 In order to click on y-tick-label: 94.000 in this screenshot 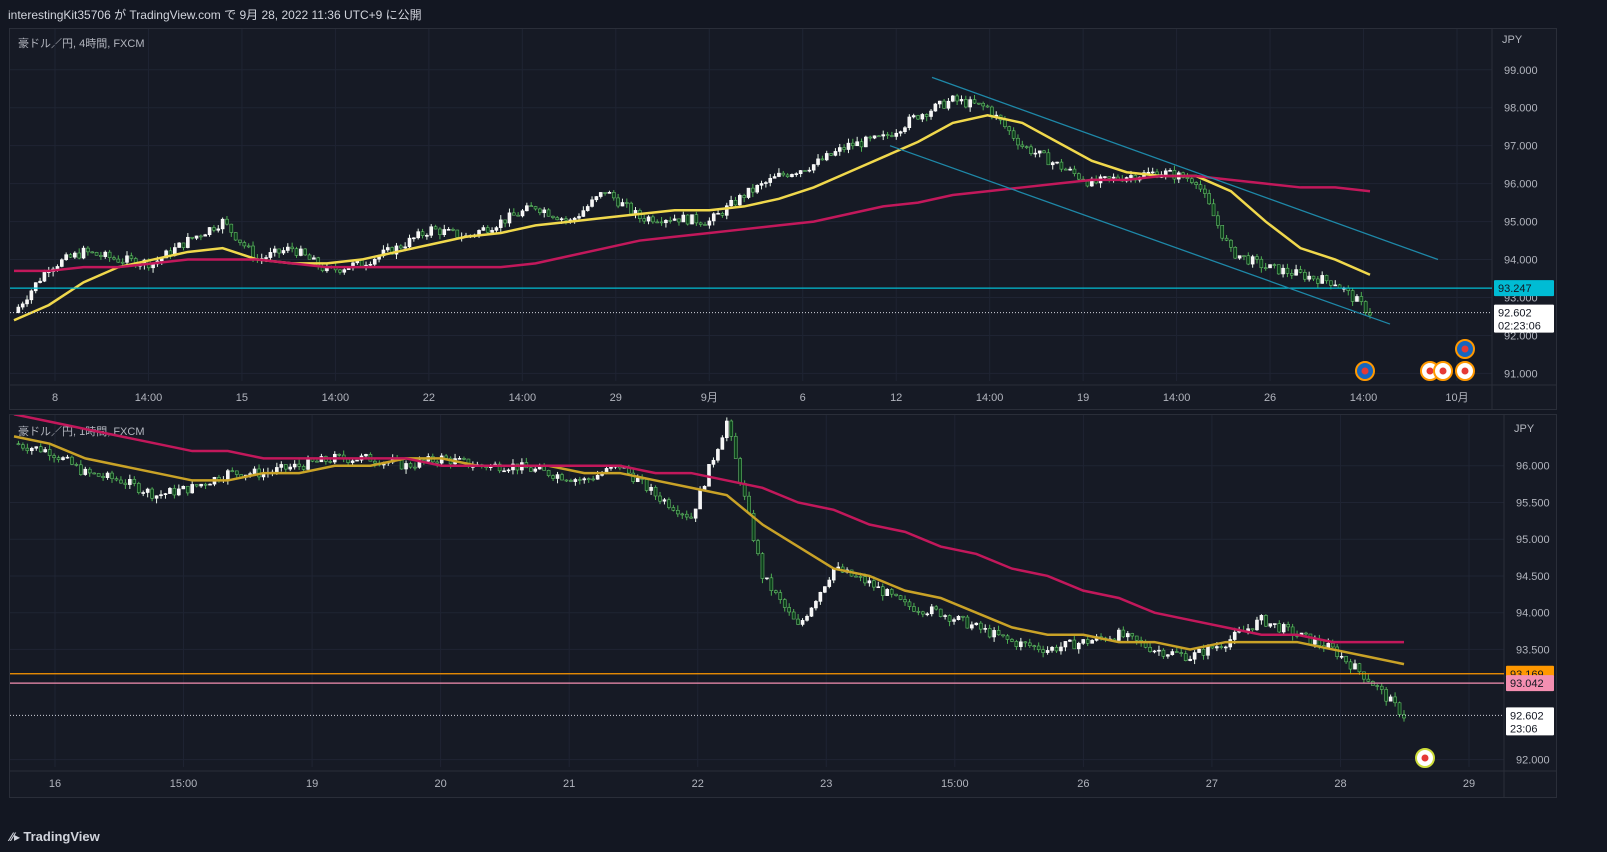, I will do `click(1533, 614)`.